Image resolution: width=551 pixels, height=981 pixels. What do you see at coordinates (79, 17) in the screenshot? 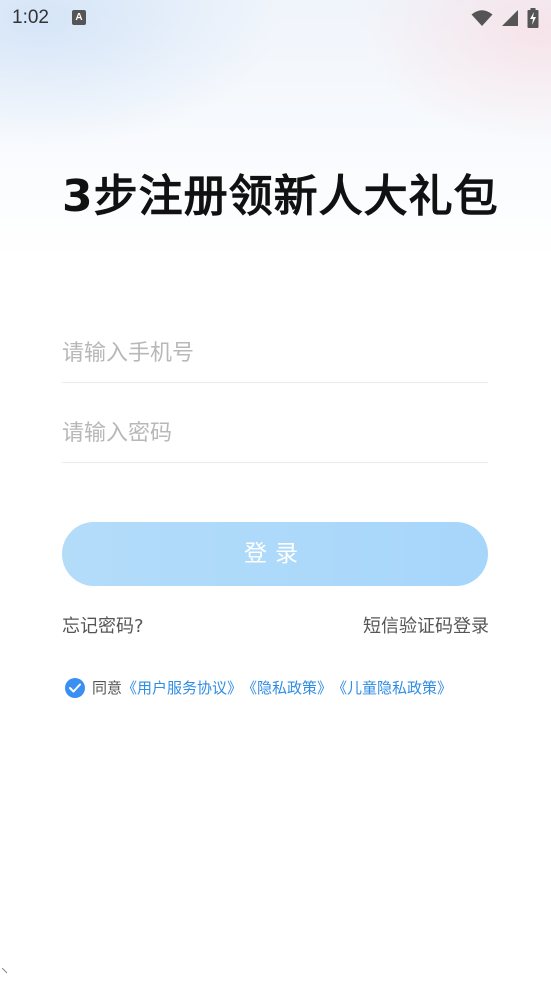
I see `notification-a-icon: A` at bounding box center [79, 17].